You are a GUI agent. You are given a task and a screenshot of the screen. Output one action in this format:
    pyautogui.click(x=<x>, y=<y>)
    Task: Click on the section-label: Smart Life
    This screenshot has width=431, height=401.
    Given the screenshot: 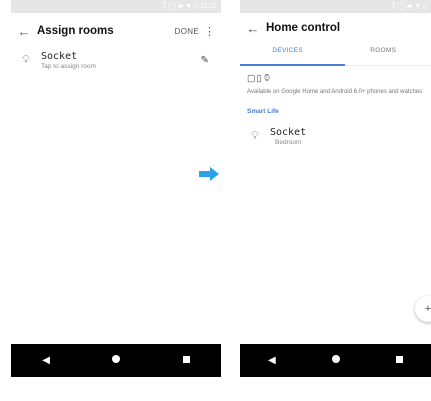 What is the action you would take?
    pyautogui.click(x=263, y=111)
    